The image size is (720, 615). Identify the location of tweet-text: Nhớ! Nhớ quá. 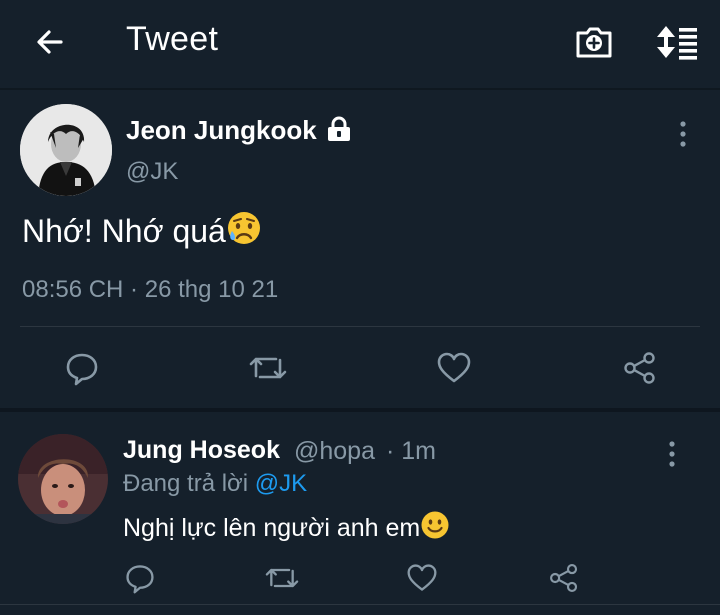
(142, 230).